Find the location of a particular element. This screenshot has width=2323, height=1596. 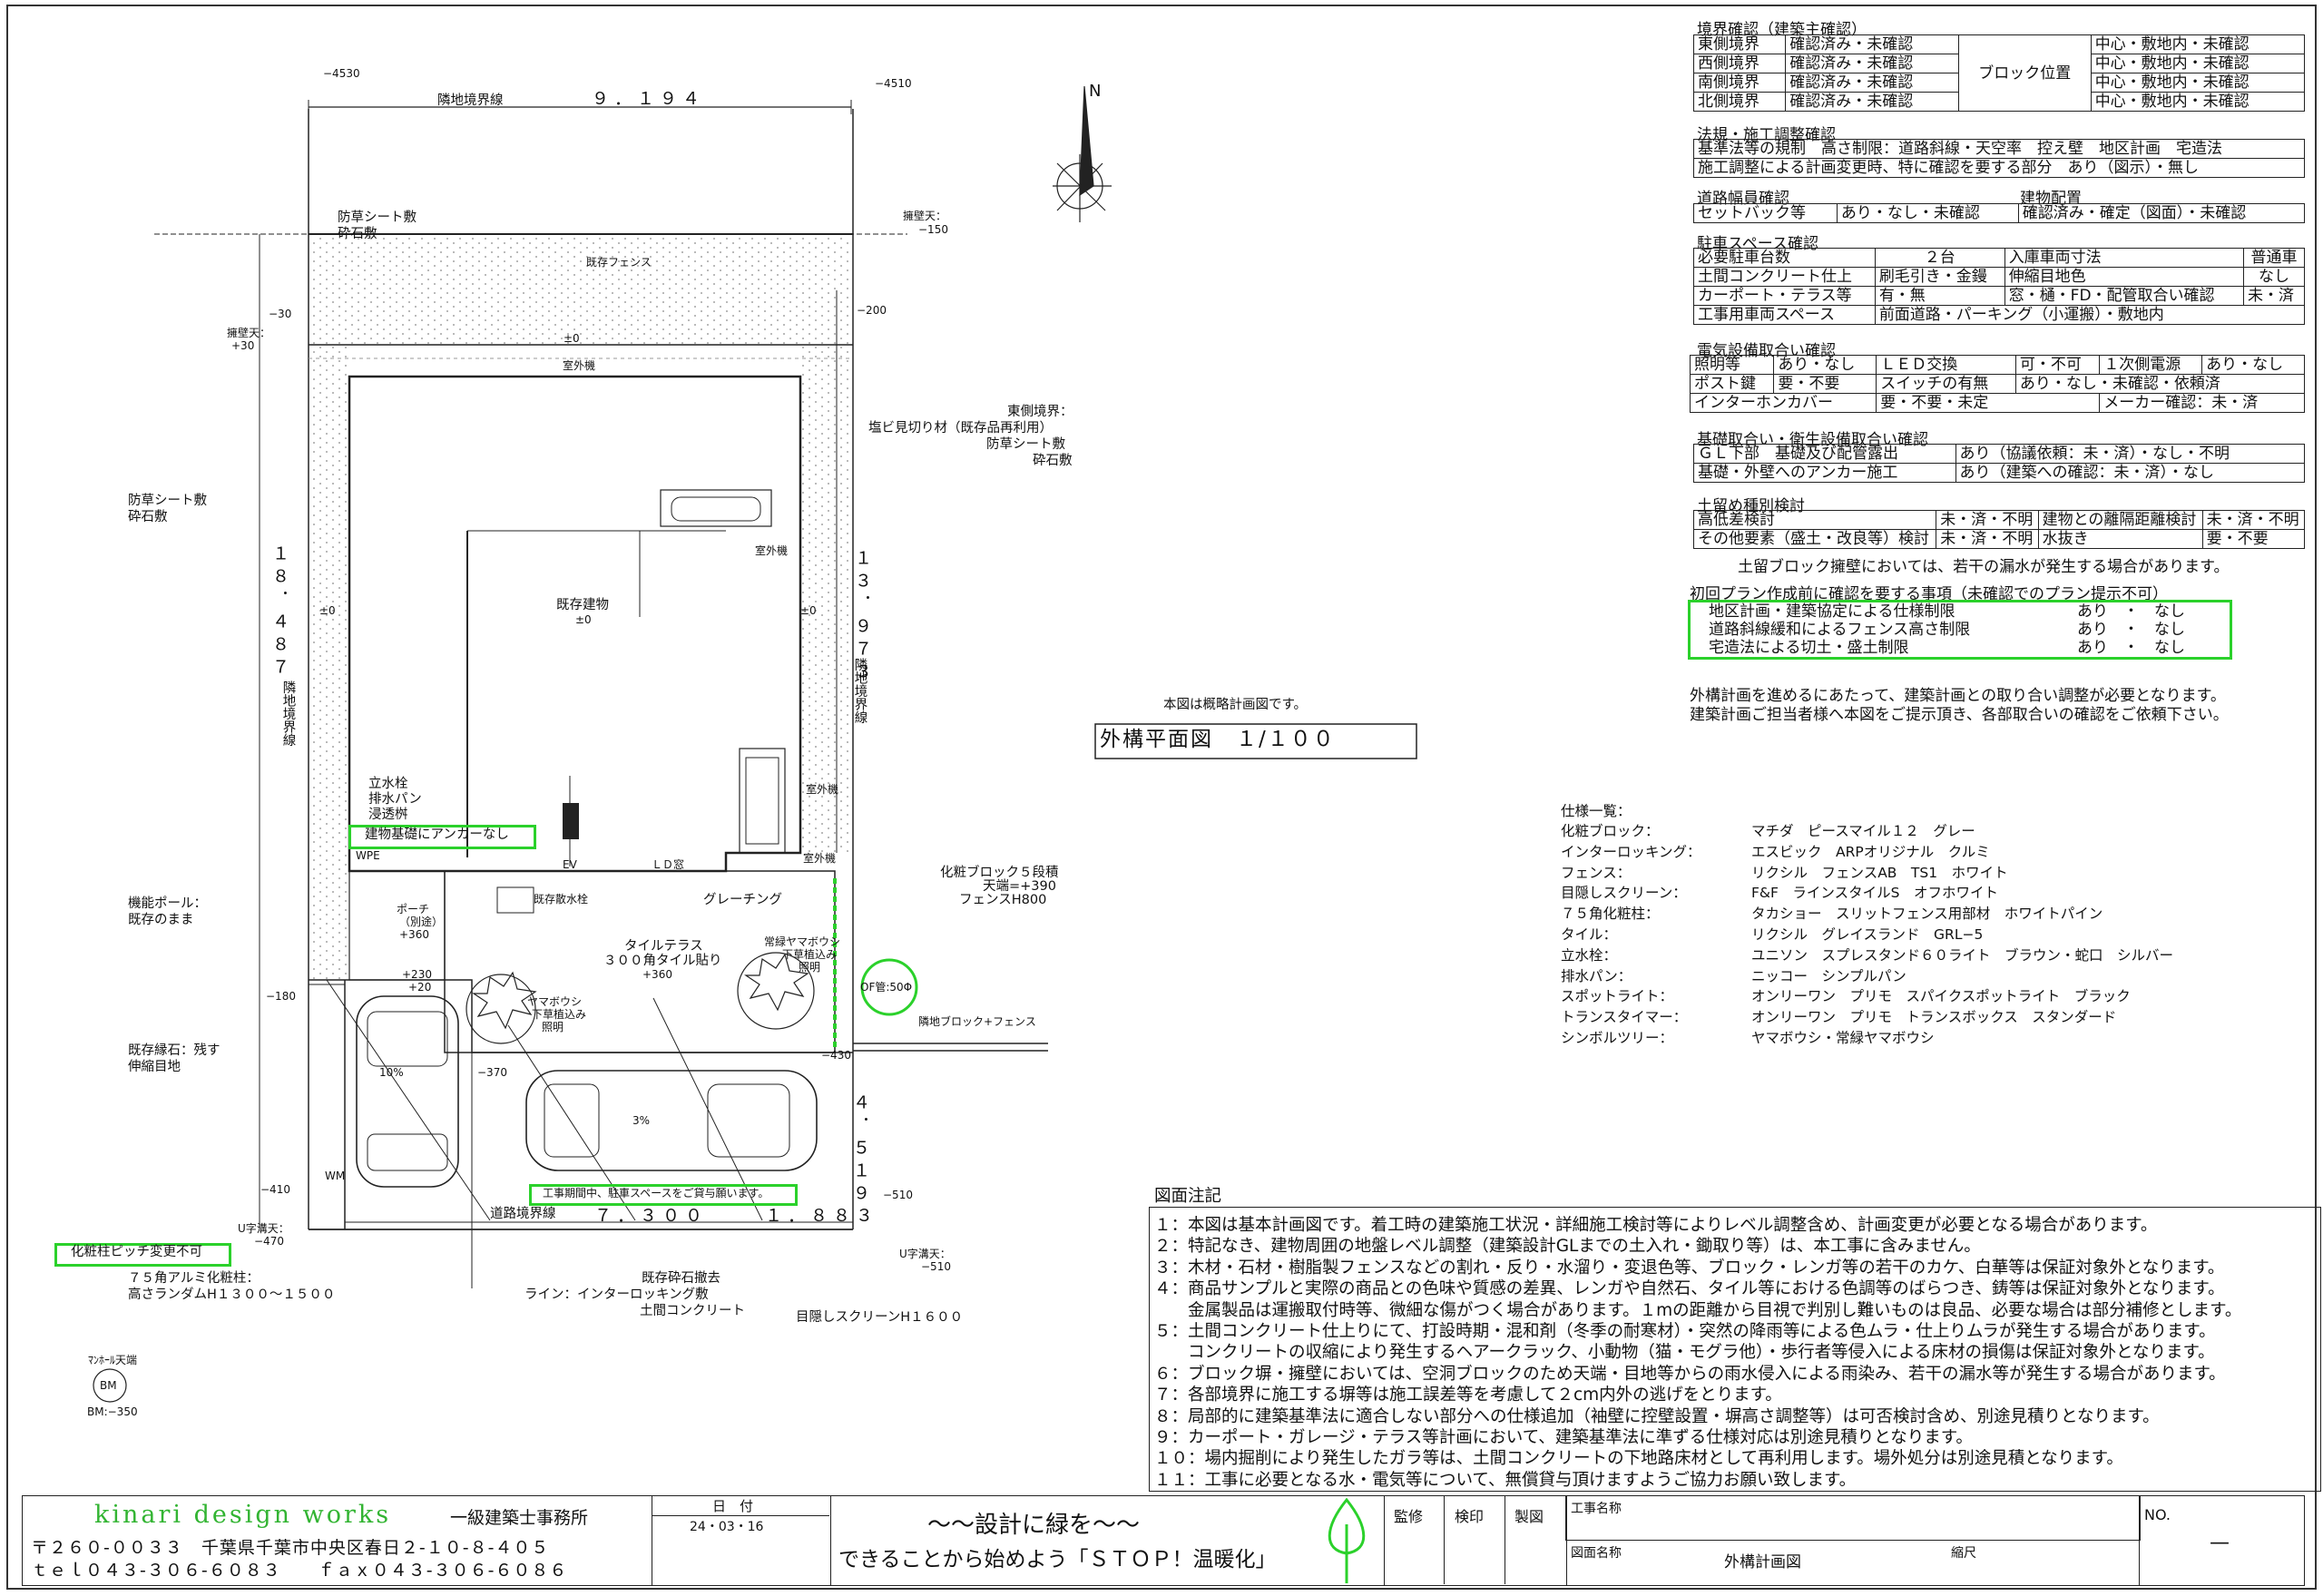

law-row: 基準法等の規制 高さ制限：道路斜線・天空率 控え壁 地区計画 宅造法 is located at coordinates (1999, 149).